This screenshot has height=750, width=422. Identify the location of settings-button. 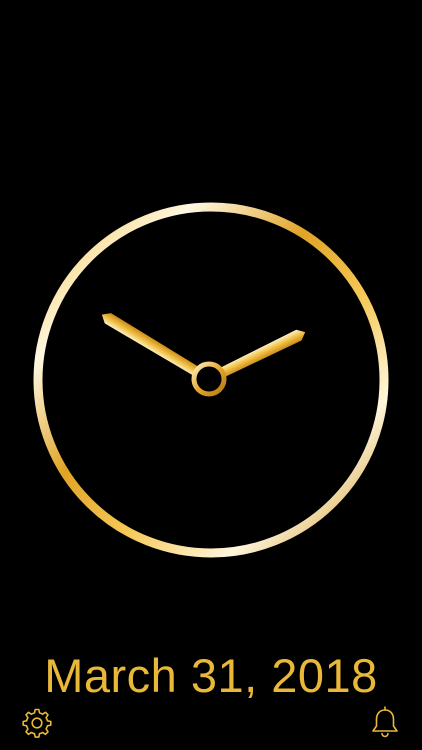
(37, 723).